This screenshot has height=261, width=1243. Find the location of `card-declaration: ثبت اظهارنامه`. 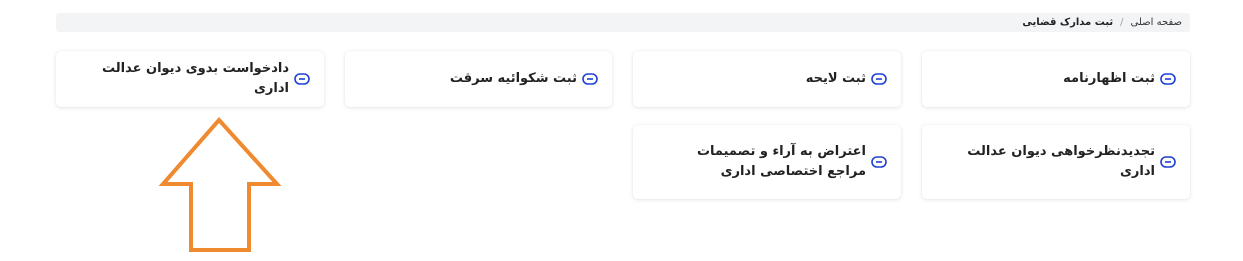

card-declaration: ثبت اظهارنامه is located at coordinates (1056, 79).